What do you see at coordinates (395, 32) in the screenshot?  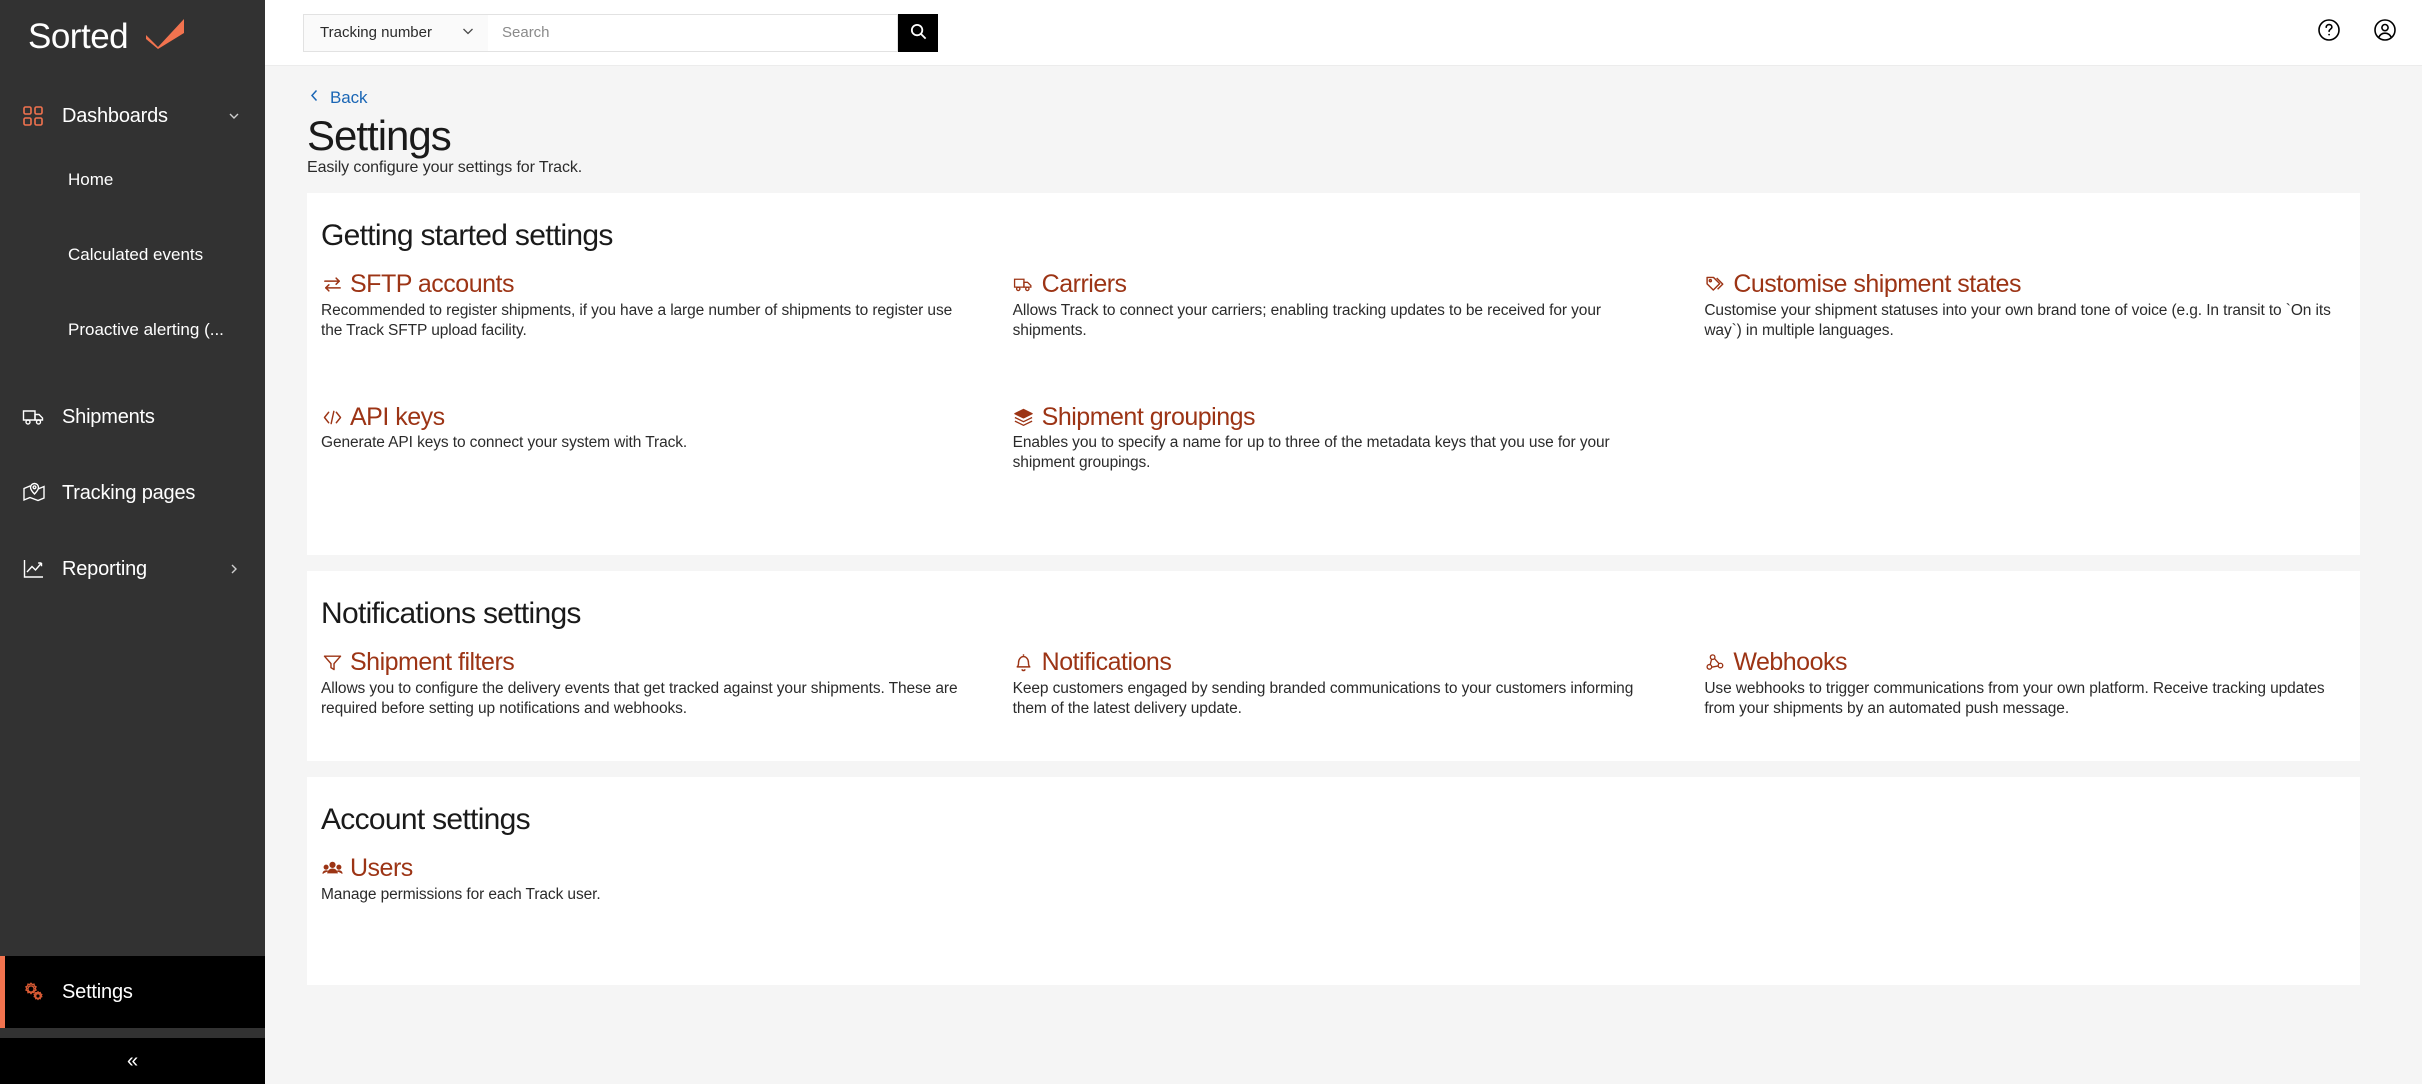 I see `search-scope-dropdown: Tracking number` at bounding box center [395, 32].